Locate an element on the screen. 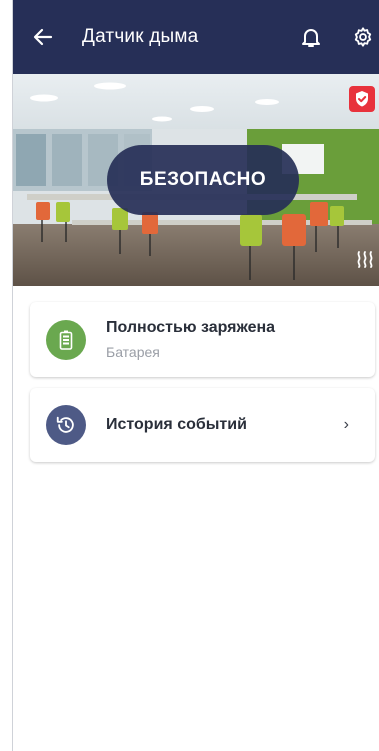 The height and width of the screenshot is (751, 379). battery-status-card: Полностью заряжена Батарея is located at coordinates (202, 339).